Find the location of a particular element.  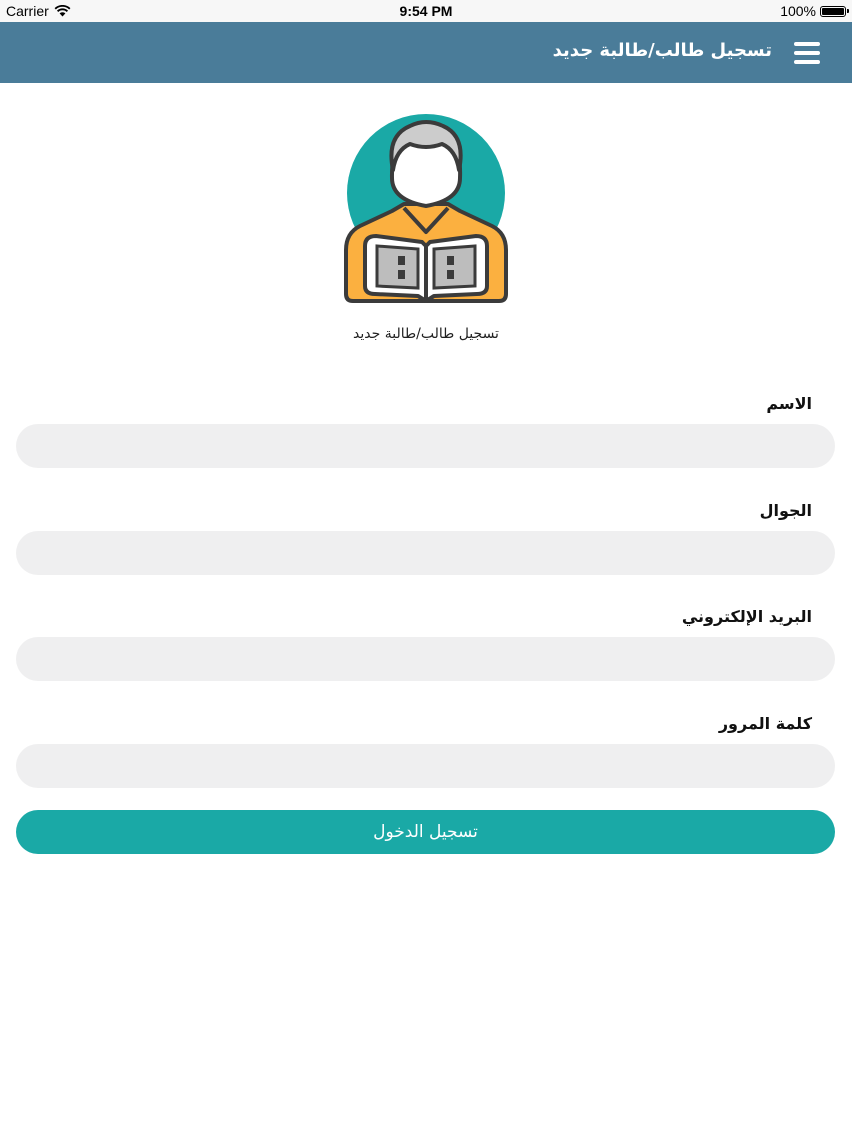

status-battery: 100% is located at coordinates (814, 11).